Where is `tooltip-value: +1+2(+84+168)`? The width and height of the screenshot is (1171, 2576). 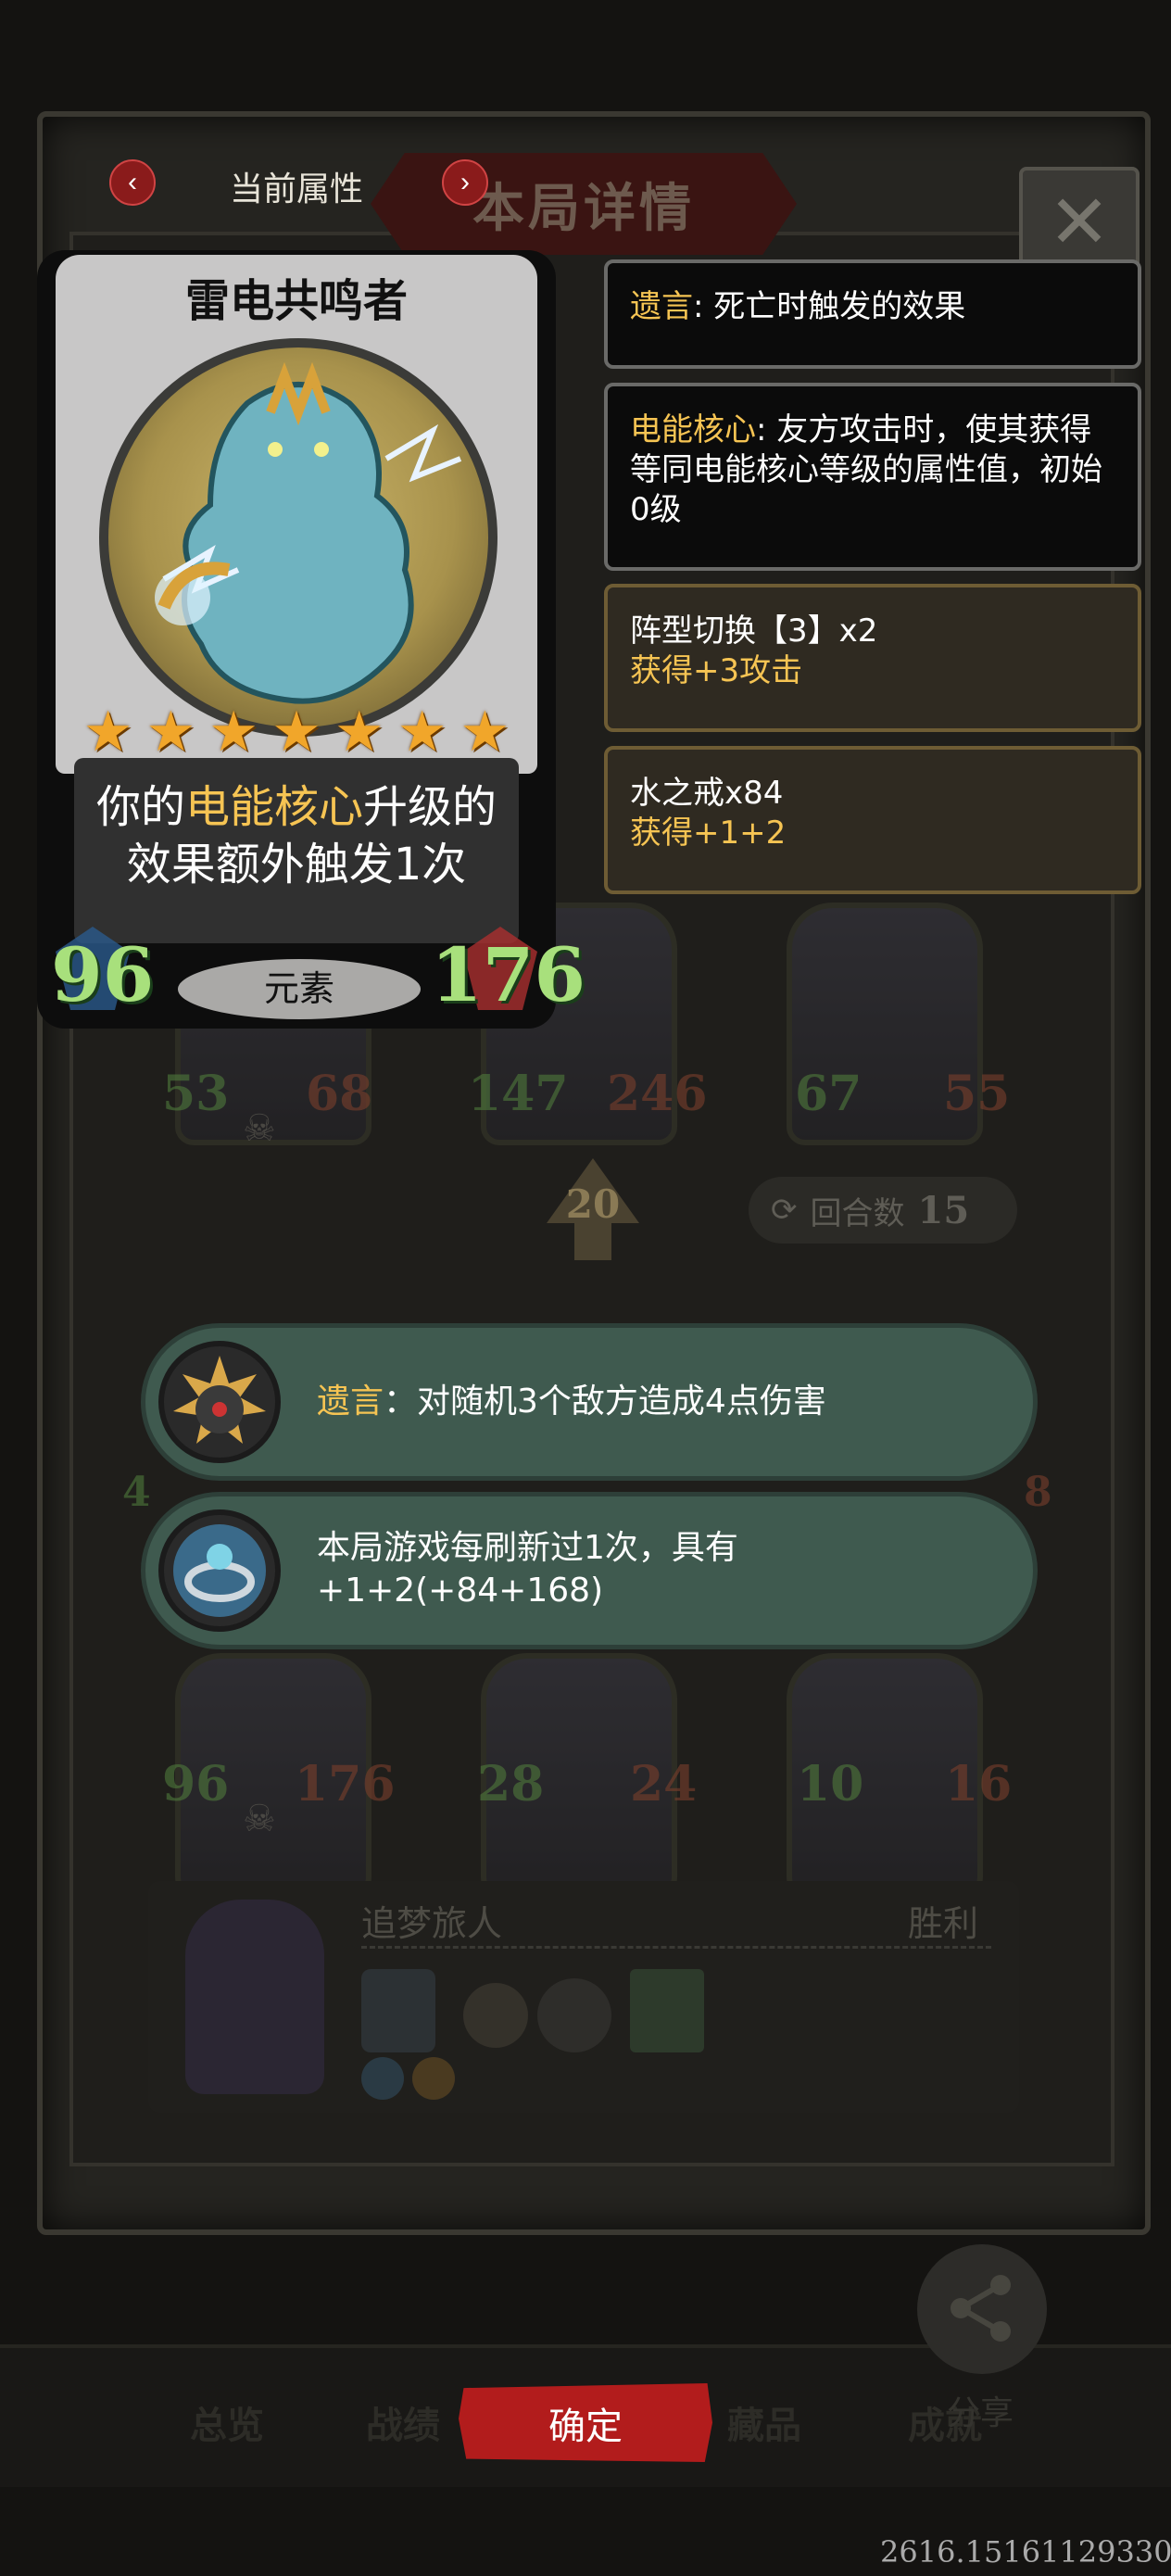 tooltip-value: +1+2(+84+168) is located at coordinates (461, 1591).